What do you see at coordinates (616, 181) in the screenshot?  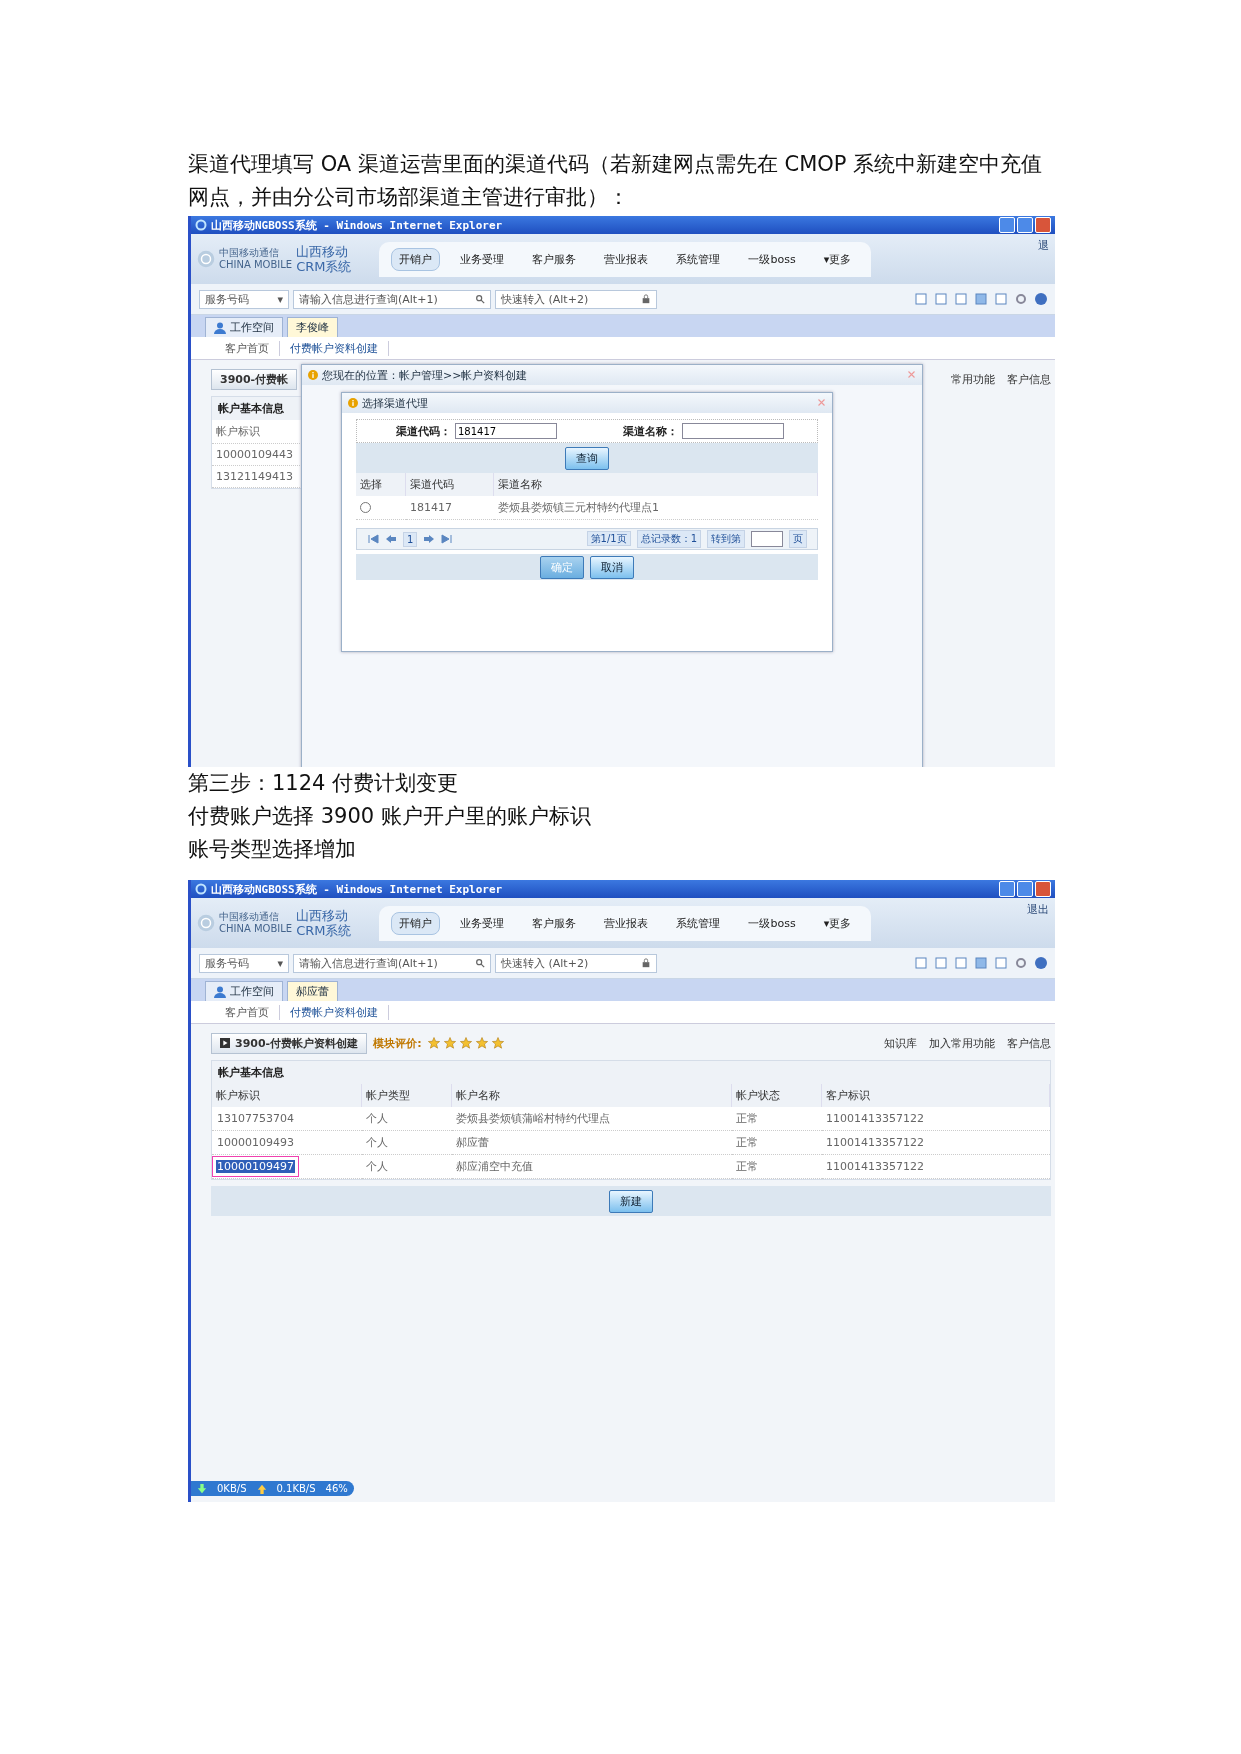 I see `paragraph: 渠道代理填写 OA 渠道运营里面的渠道代码（若新建网点需先在 CMOP 系统中新建空中充值网点，并由分公司市场部渠道主管进行审批）：` at bounding box center [616, 181].